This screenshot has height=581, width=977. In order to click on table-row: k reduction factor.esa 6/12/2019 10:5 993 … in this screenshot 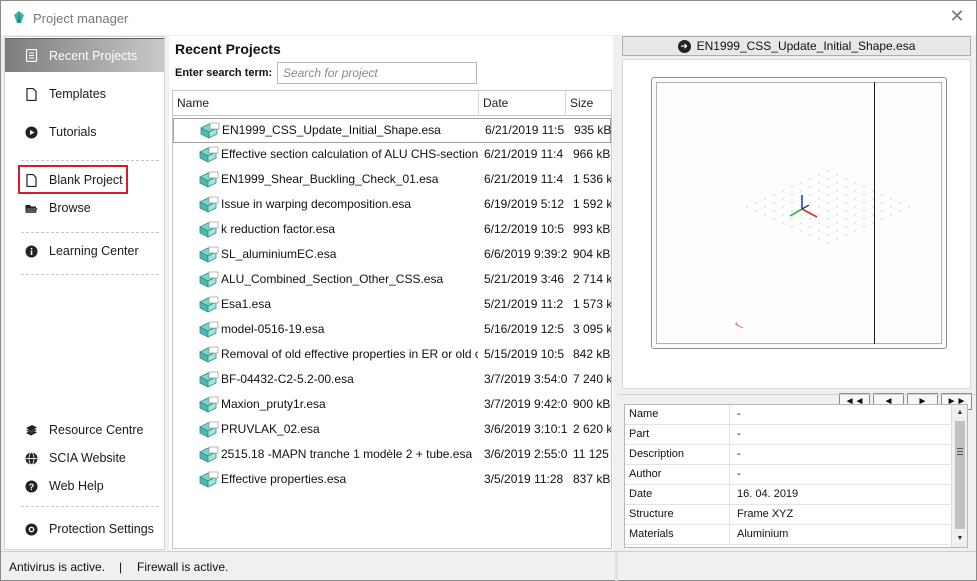, I will do `click(392, 230)`.